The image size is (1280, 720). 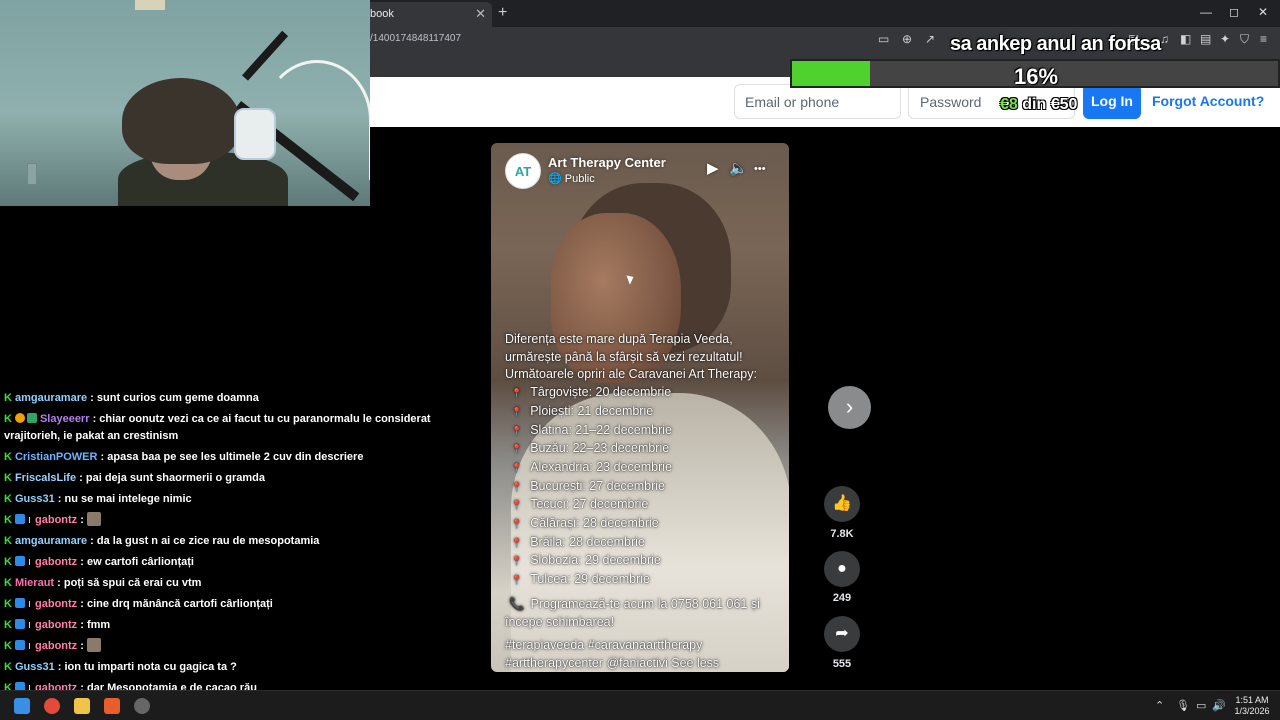 I want to click on hashtags-2: #arttherapycenter @faniactivi See less, so click(x=645, y=663).